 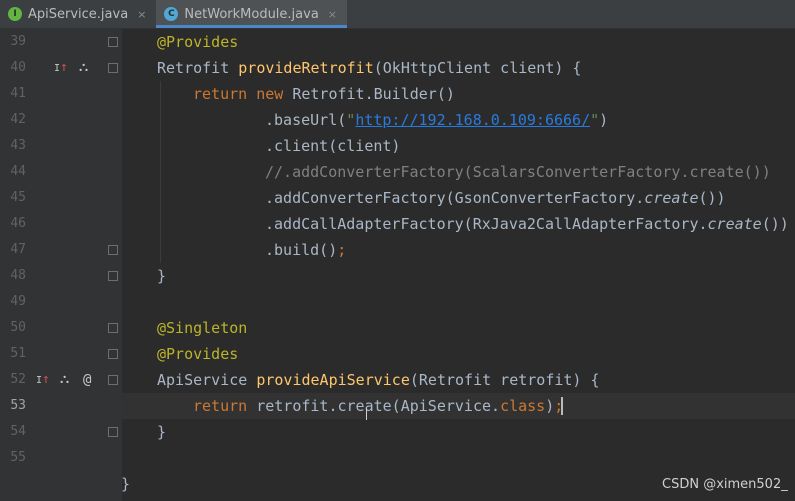 I want to click on at-sign-icon: @, so click(x=87, y=380).